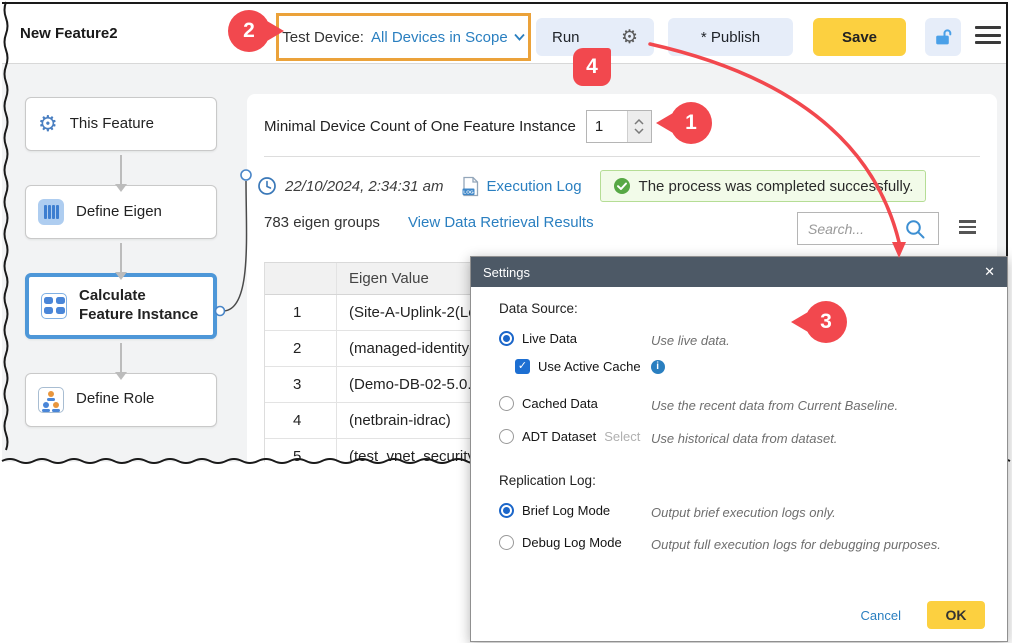 This screenshot has height=643, width=1012. What do you see at coordinates (639, 122) in the screenshot?
I see `spin-up-icon` at bounding box center [639, 122].